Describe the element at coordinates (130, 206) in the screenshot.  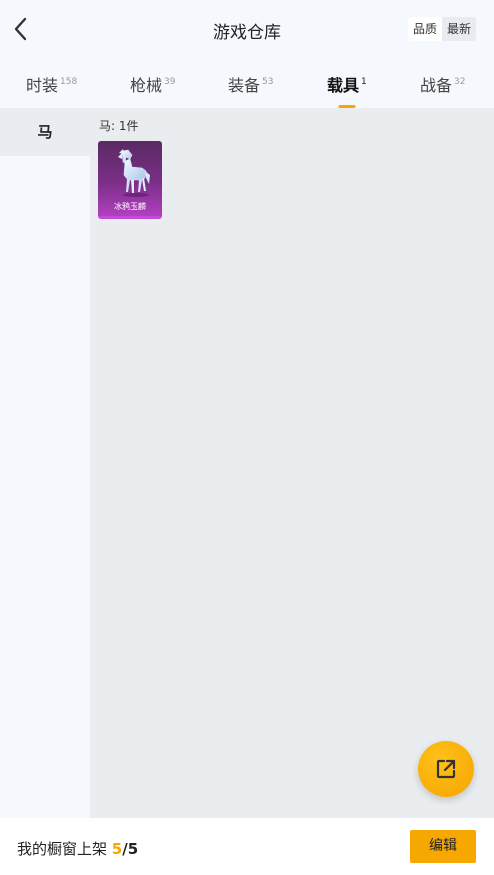
I see `item-name: 冰鸦玉麟` at that location.